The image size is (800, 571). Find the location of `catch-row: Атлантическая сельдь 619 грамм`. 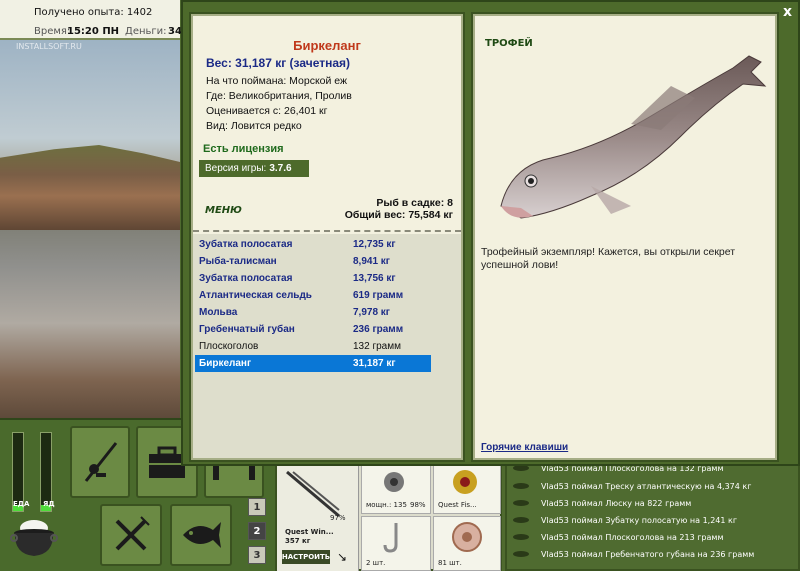

catch-row: Атлантическая сельдь 619 грамм is located at coordinates (313, 295).